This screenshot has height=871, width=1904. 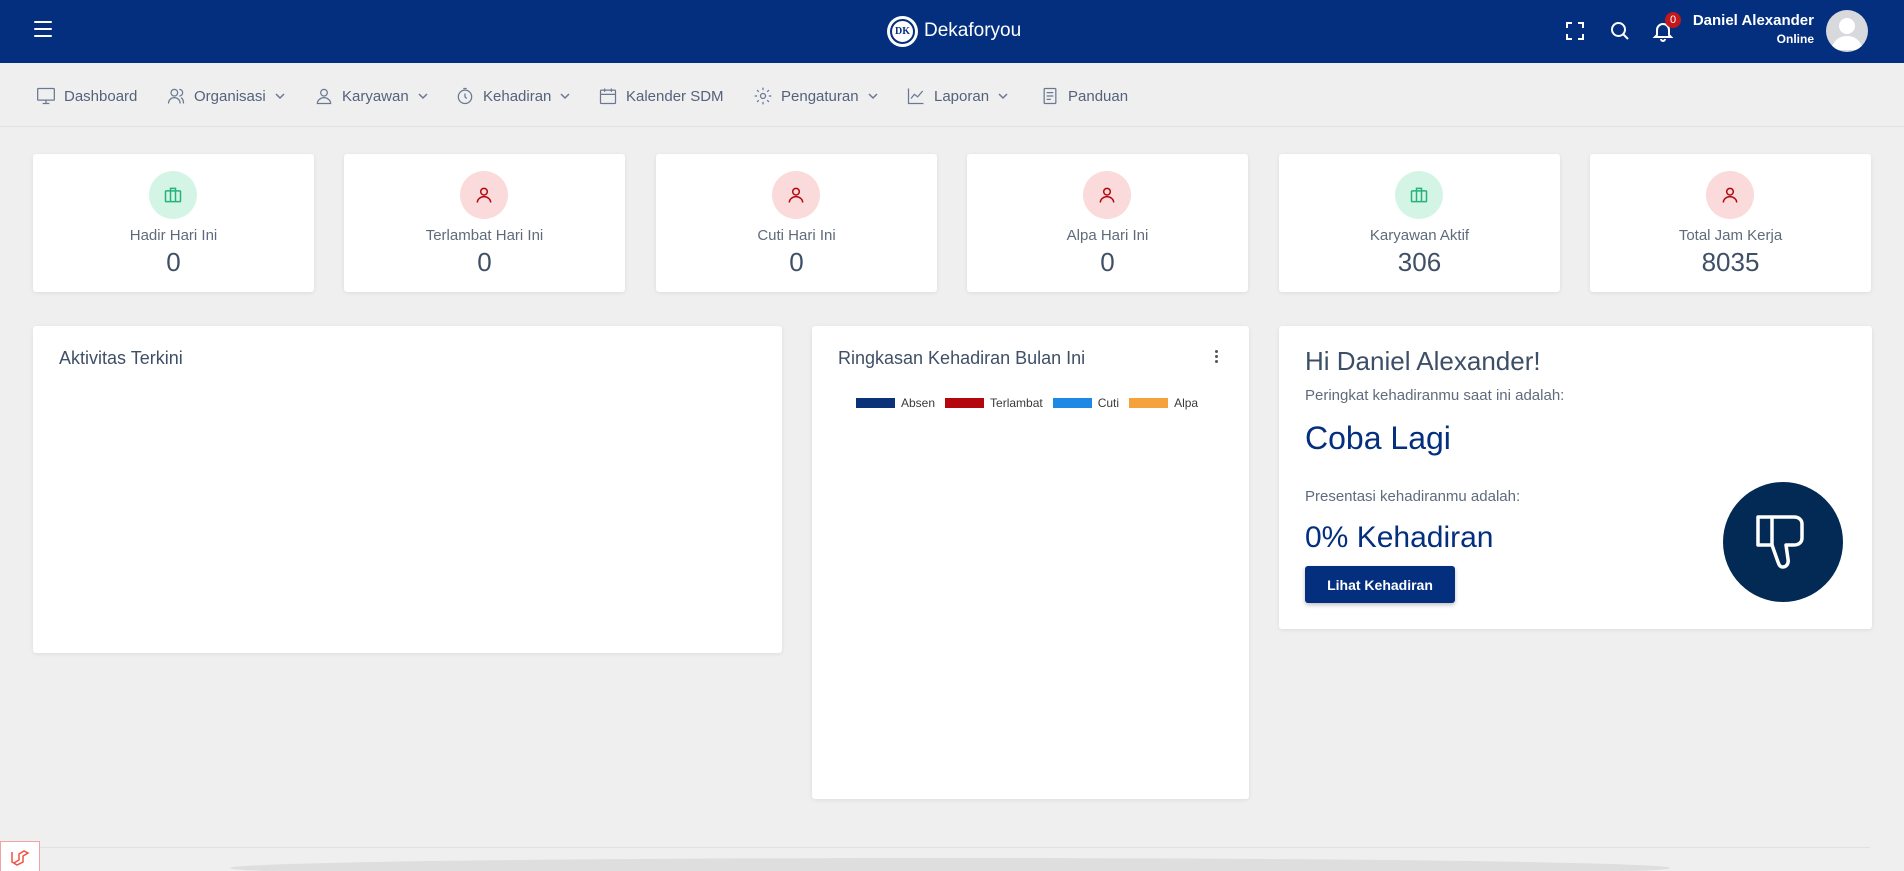 I want to click on legend-label: Absen, so click(x=918, y=403).